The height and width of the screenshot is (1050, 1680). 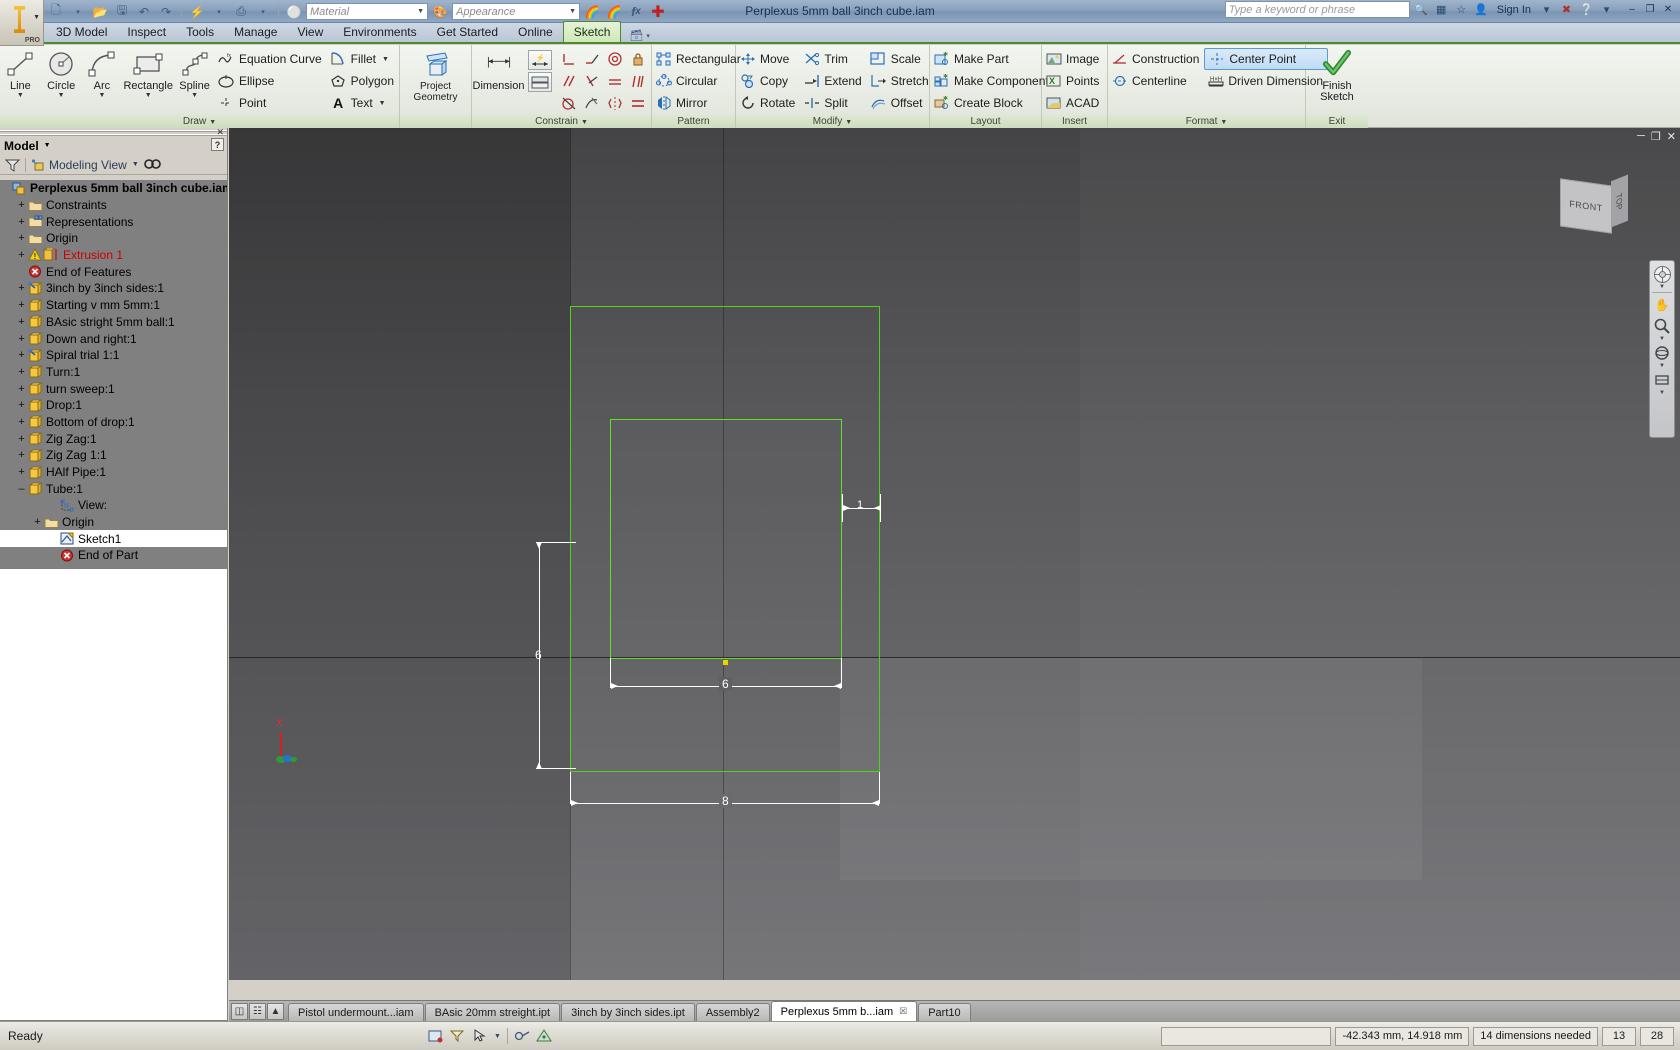 What do you see at coordinates (1421, 9) in the screenshot?
I see `help-search-icon: 🔍` at bounding box center [1421, 9].